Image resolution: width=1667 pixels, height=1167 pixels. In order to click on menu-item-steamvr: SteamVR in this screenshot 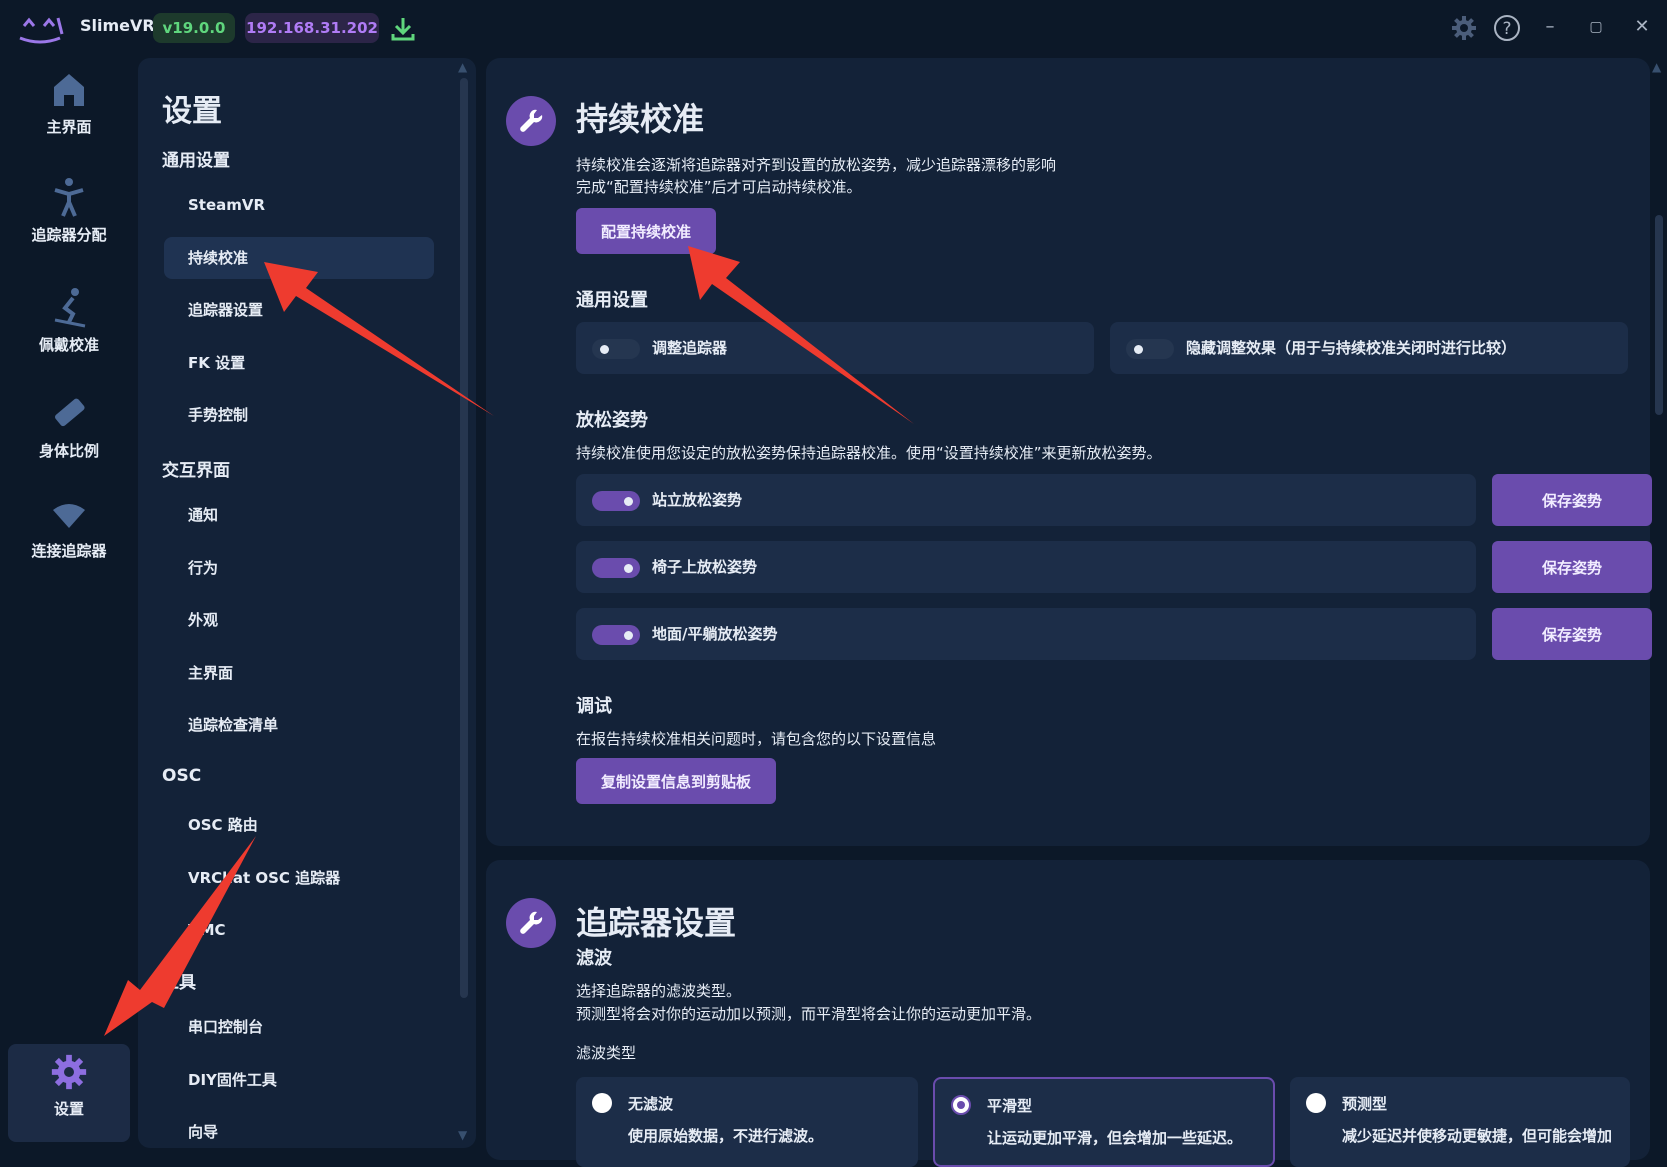, I will do `click(299, 205)`.